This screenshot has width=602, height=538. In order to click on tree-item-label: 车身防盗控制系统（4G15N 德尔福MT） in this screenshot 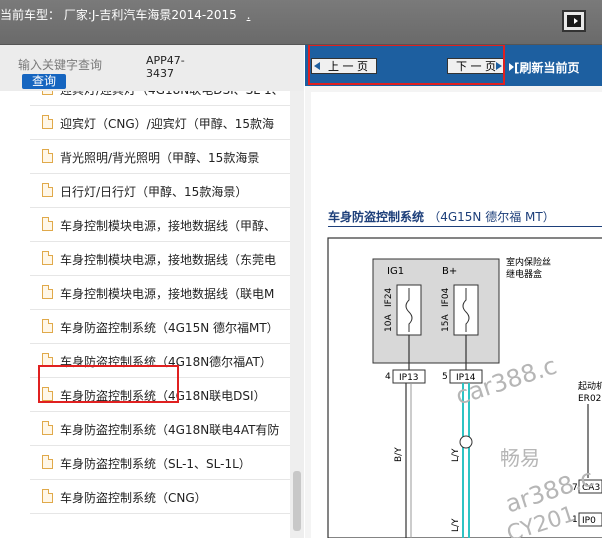, I will do `click(169, 328)`.